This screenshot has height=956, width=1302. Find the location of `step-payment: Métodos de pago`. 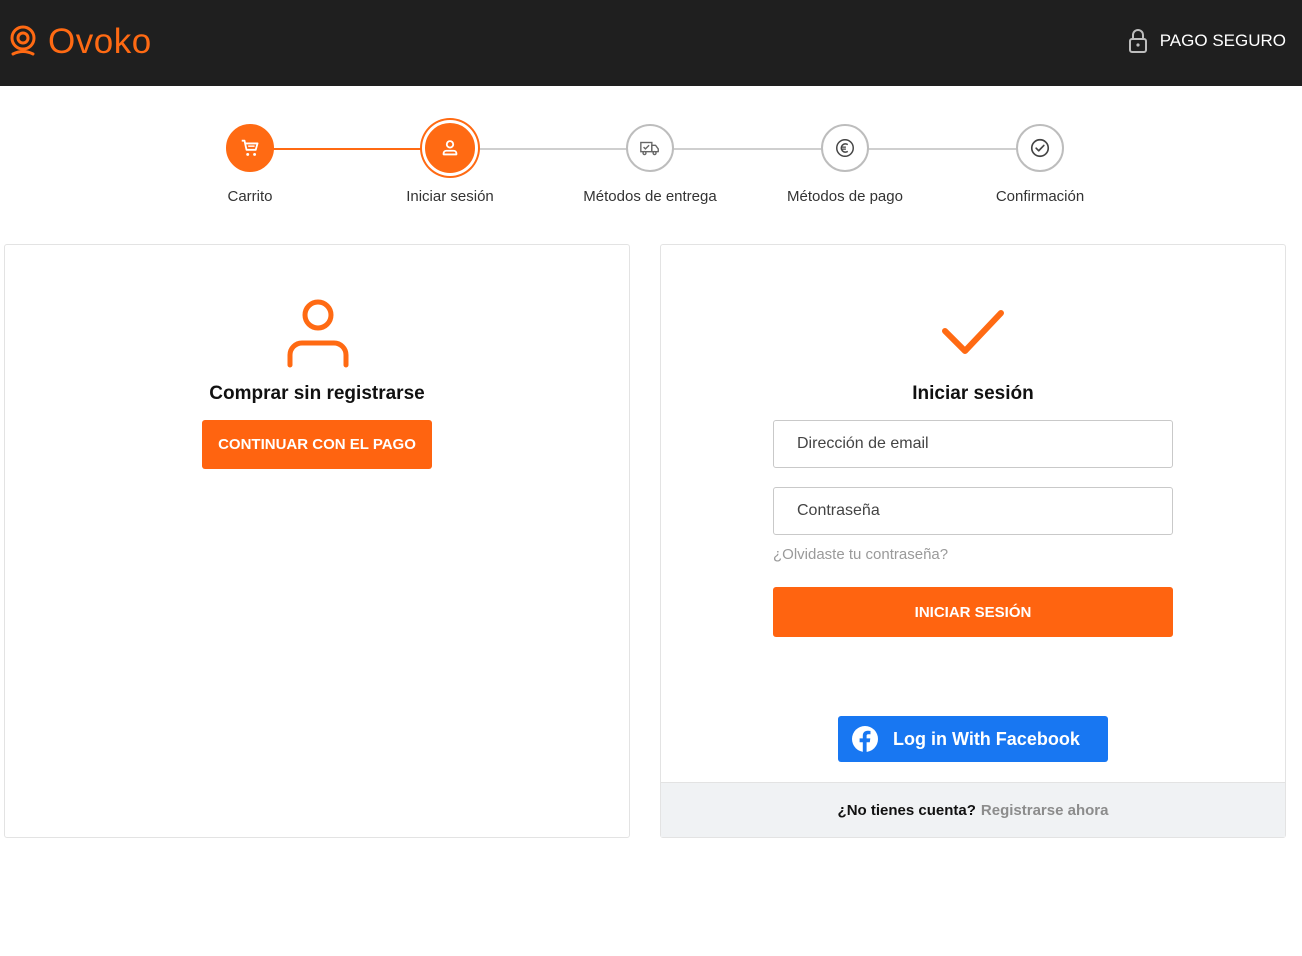

step-payment: Métodos de pago is located at coordinates (845, 164).